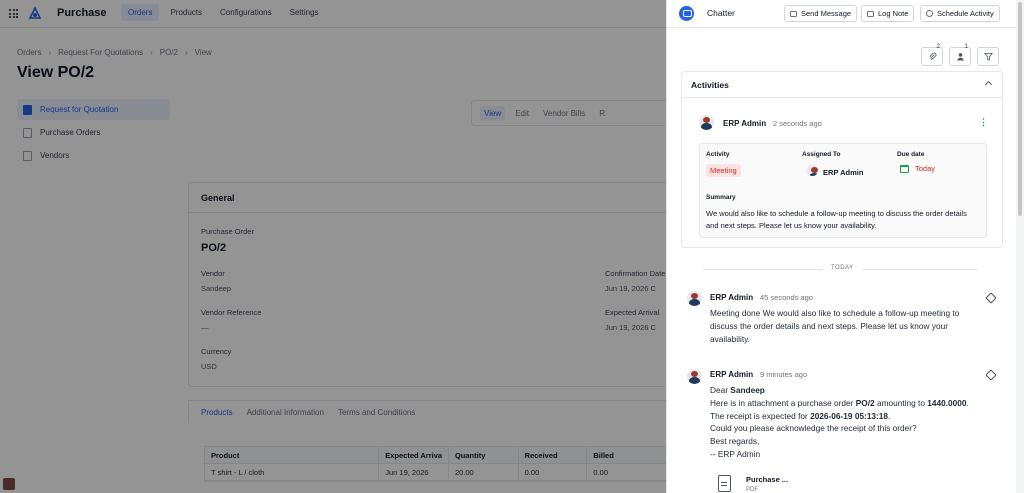 The image size is (1024, 493). What do you see at coordinates (821, 154) in the screenshot?
I see `assigned-to-label: Assigned To` at bounding box center [821, 154].